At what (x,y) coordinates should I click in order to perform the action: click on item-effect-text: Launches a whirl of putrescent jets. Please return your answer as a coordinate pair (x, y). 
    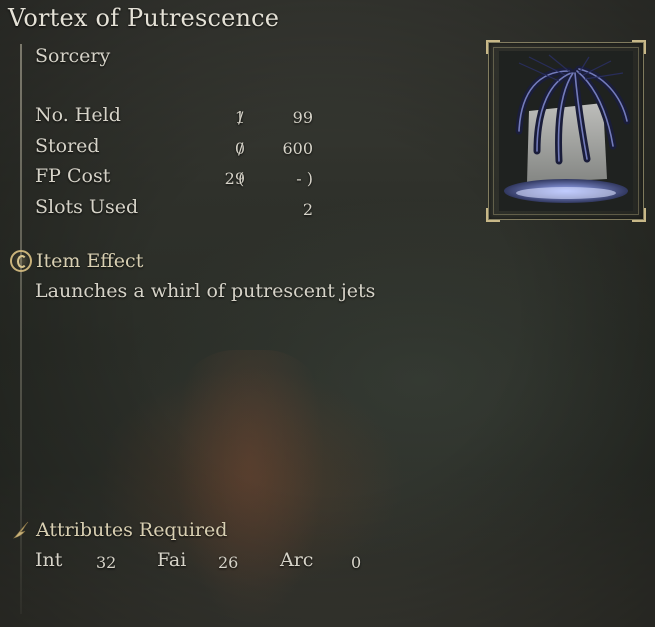
    Looking at the image, I should click on (205, 291).